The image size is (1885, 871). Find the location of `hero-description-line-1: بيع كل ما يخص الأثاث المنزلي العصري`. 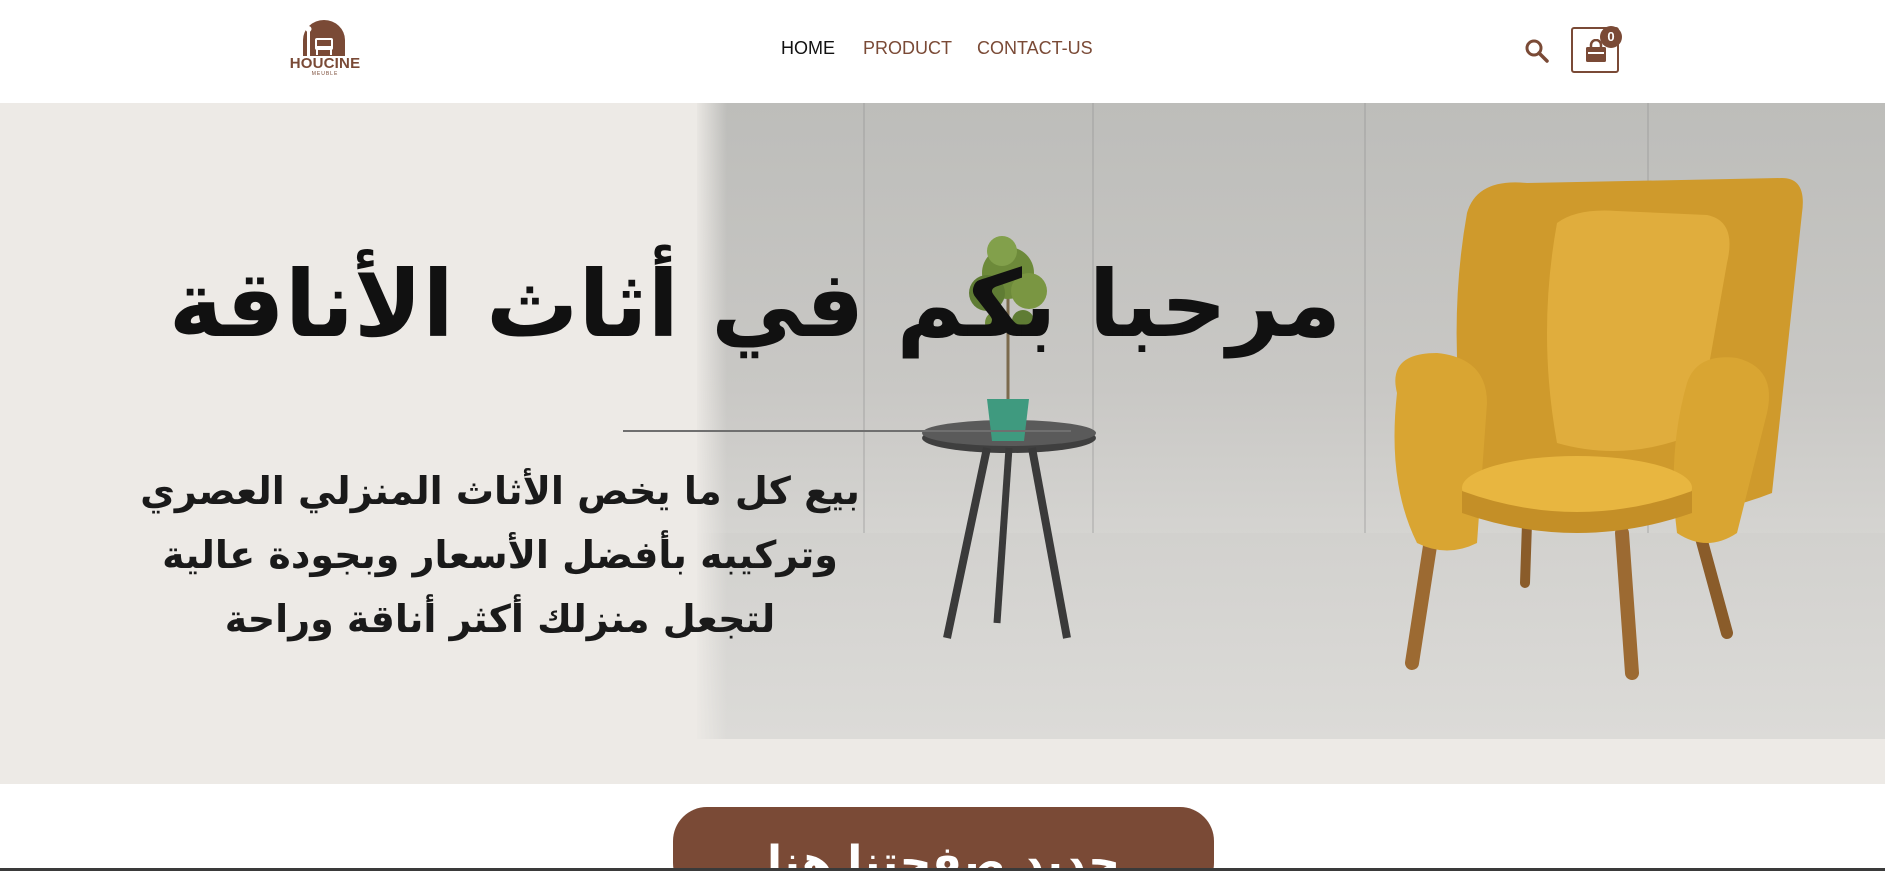

hero-description-line-1: بيع كل ما يخص الأثاث المنزلي العصري is located at coordinates (500, 491).